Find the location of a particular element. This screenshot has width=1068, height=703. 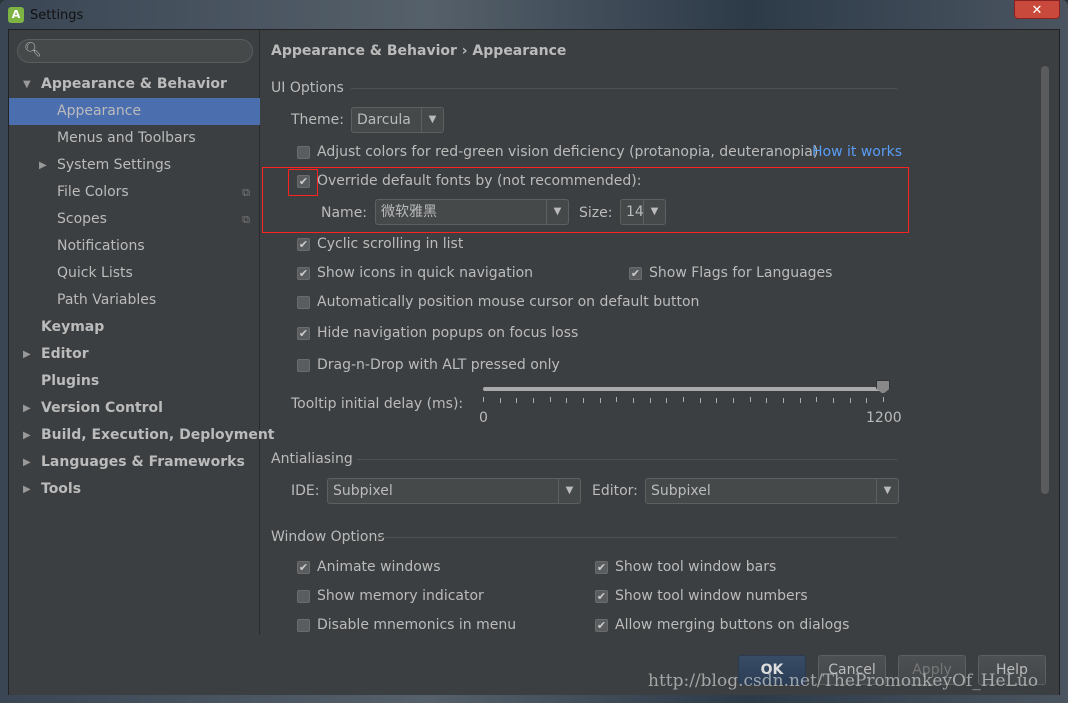

adjust-colors-checkbox is located at coordinates (303, 152).